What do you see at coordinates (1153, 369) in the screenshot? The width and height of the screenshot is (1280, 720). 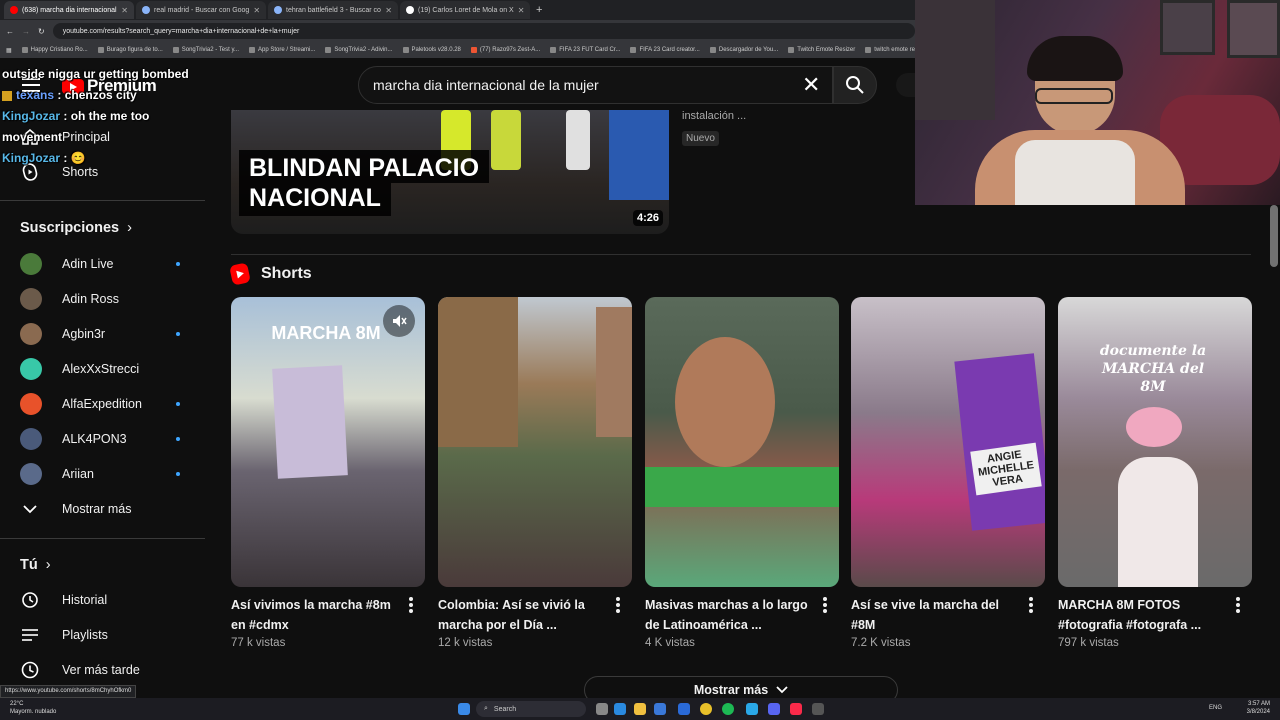 I see `short-overlay-text: documente la MARCHA del 8M` at bounding box center [1153, 369].